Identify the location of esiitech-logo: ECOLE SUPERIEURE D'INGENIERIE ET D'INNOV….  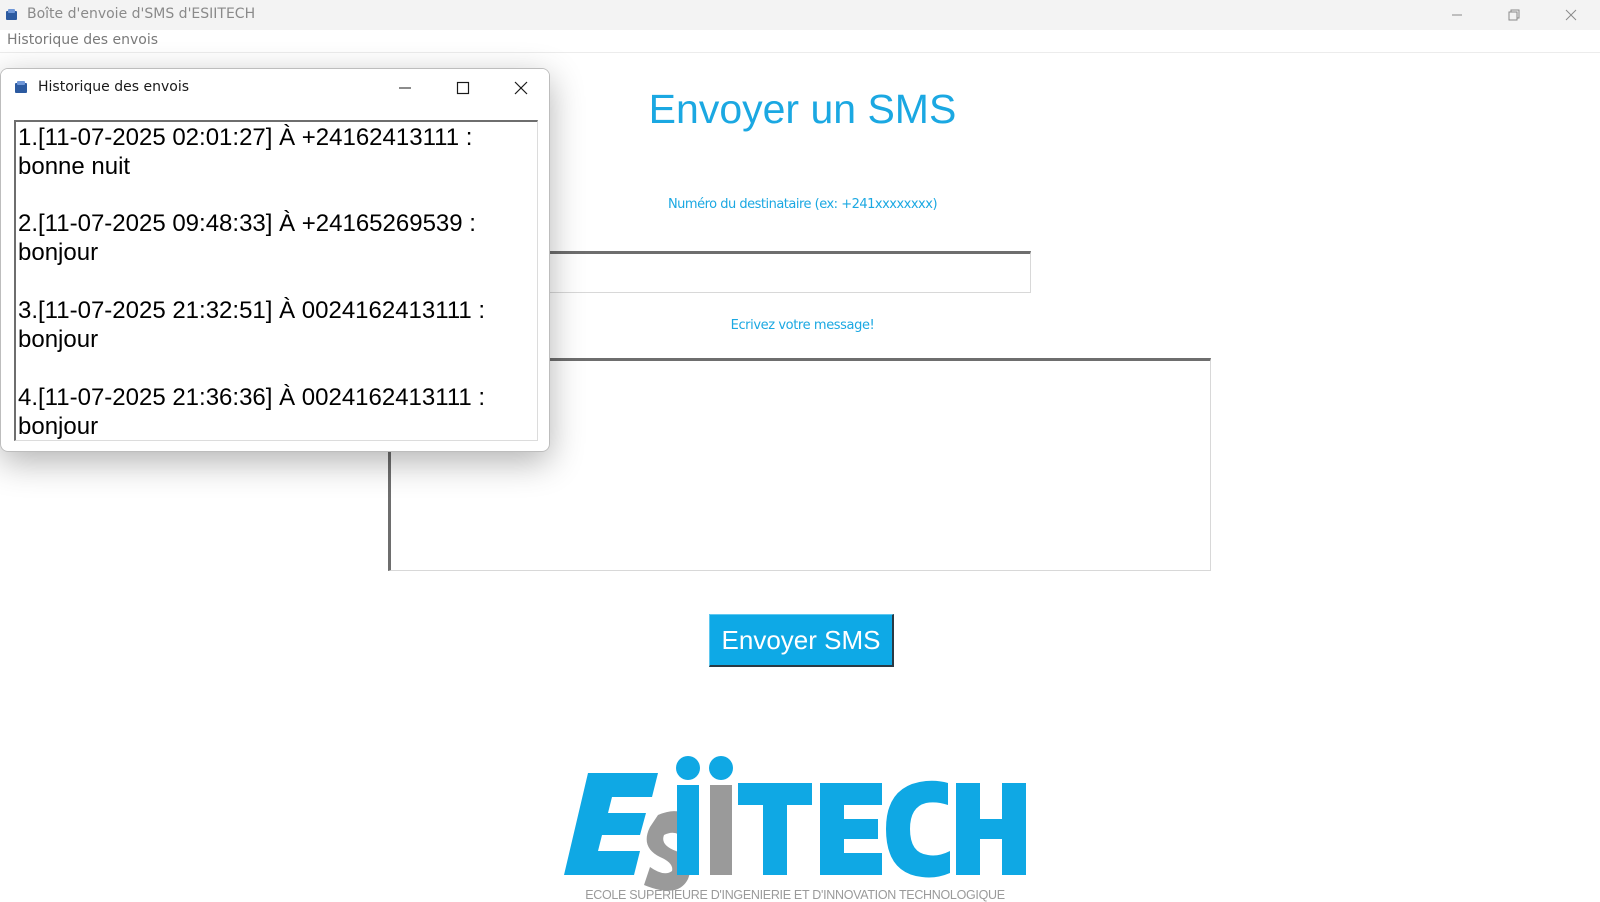
(795, 829).